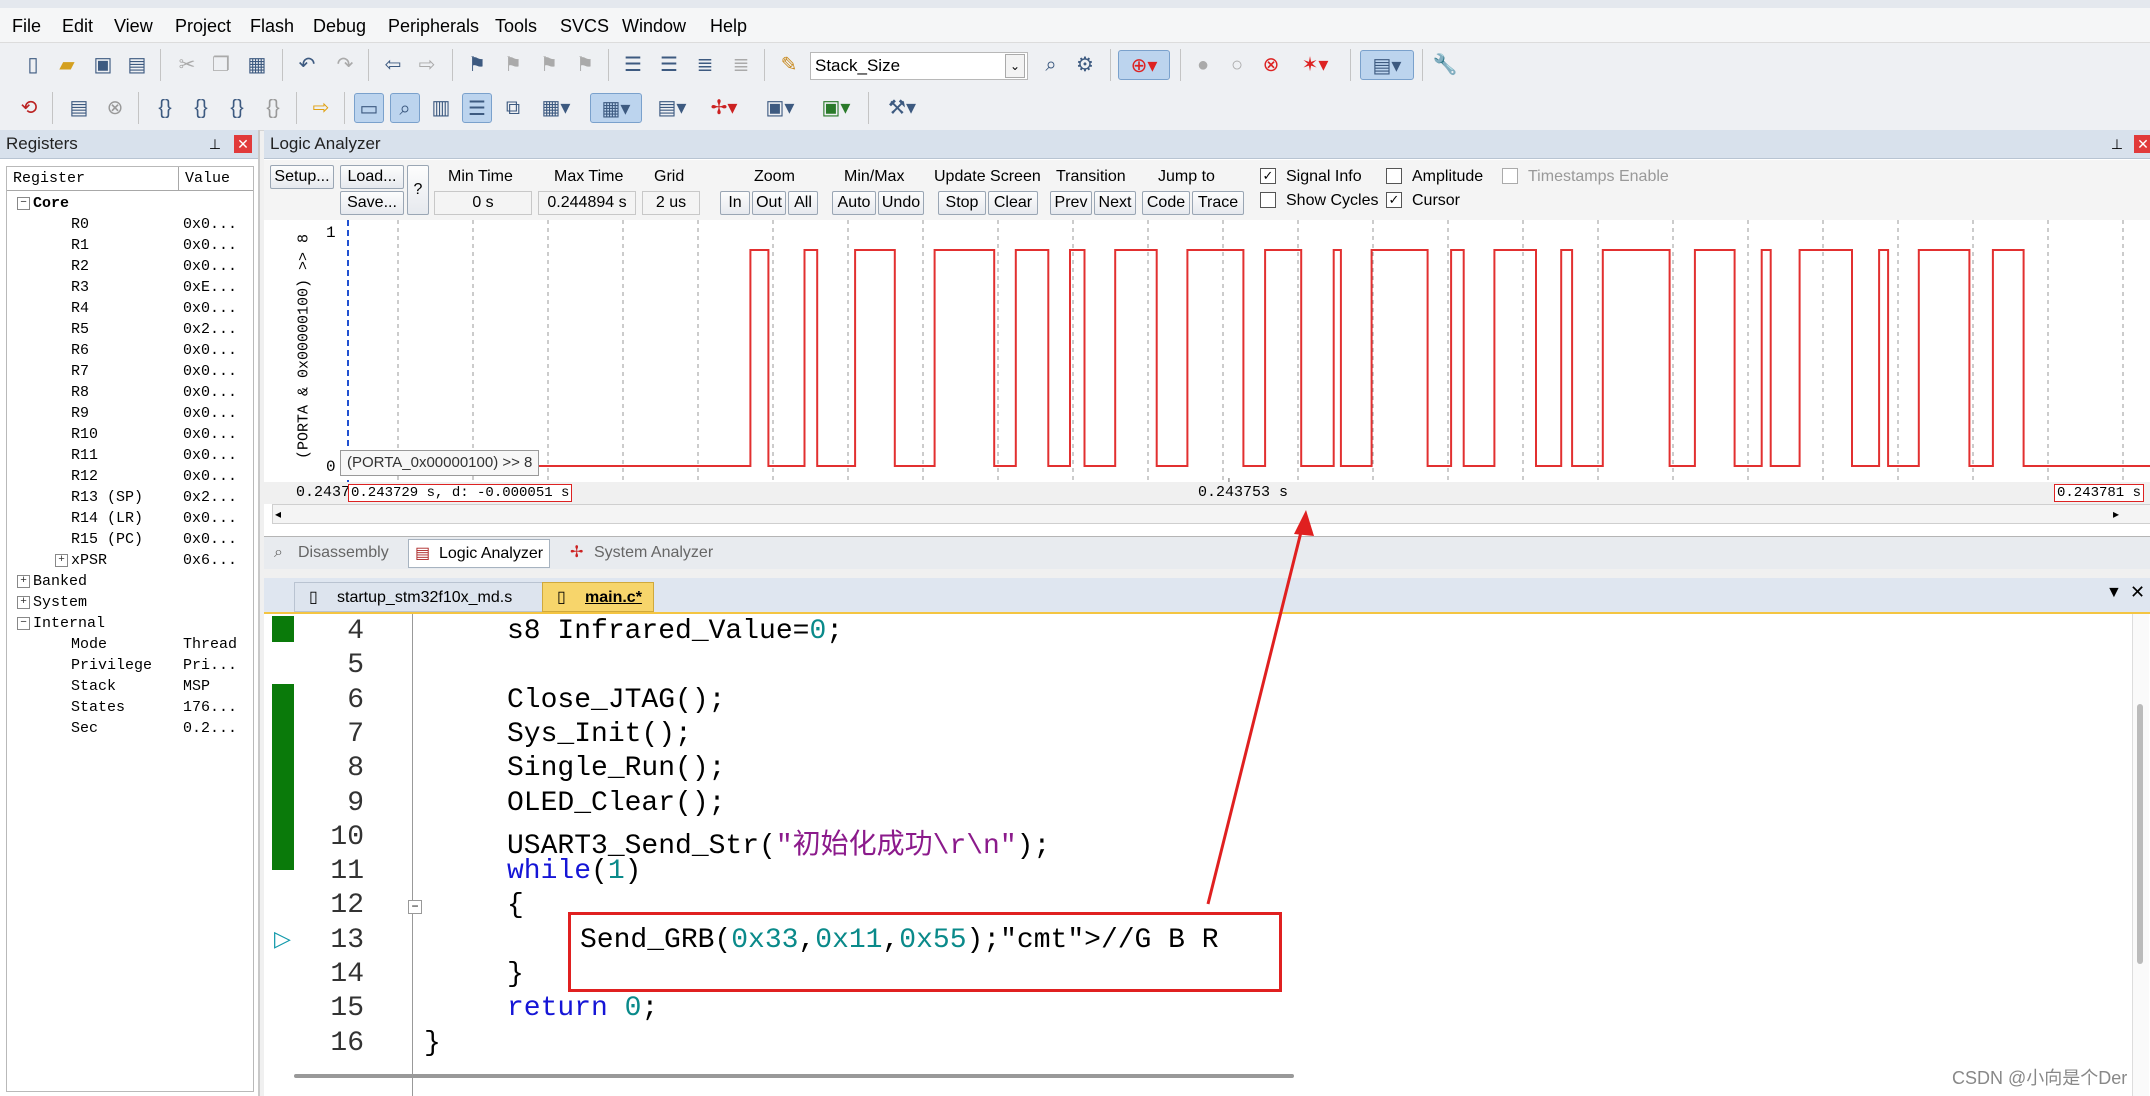  I want to click on unindent-icon: ☰, so click(669, 65).